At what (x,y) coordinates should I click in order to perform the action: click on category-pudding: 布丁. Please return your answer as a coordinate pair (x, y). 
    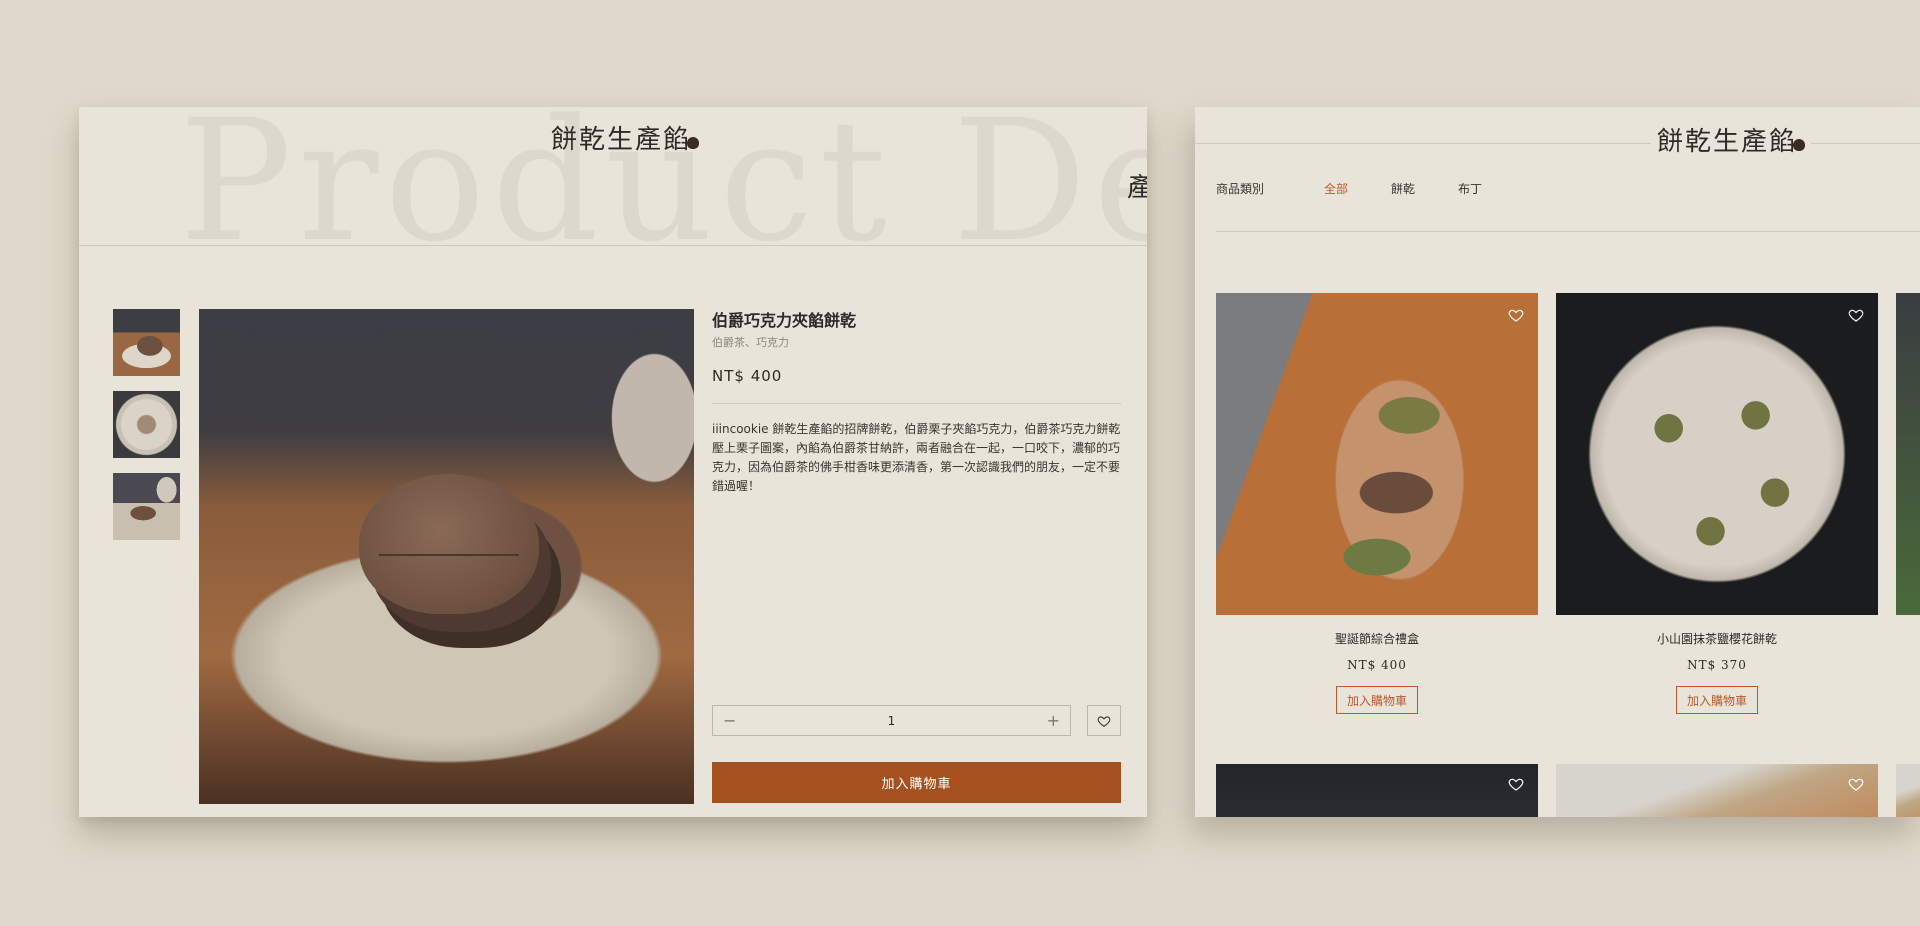
    Looking at the image, I should click on (1470, 188).